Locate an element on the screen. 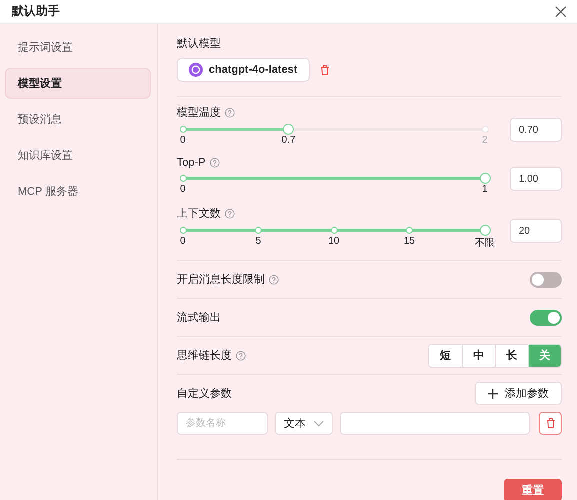  sidebar-item: 知识库设置 is located at coordinates (78, 155).